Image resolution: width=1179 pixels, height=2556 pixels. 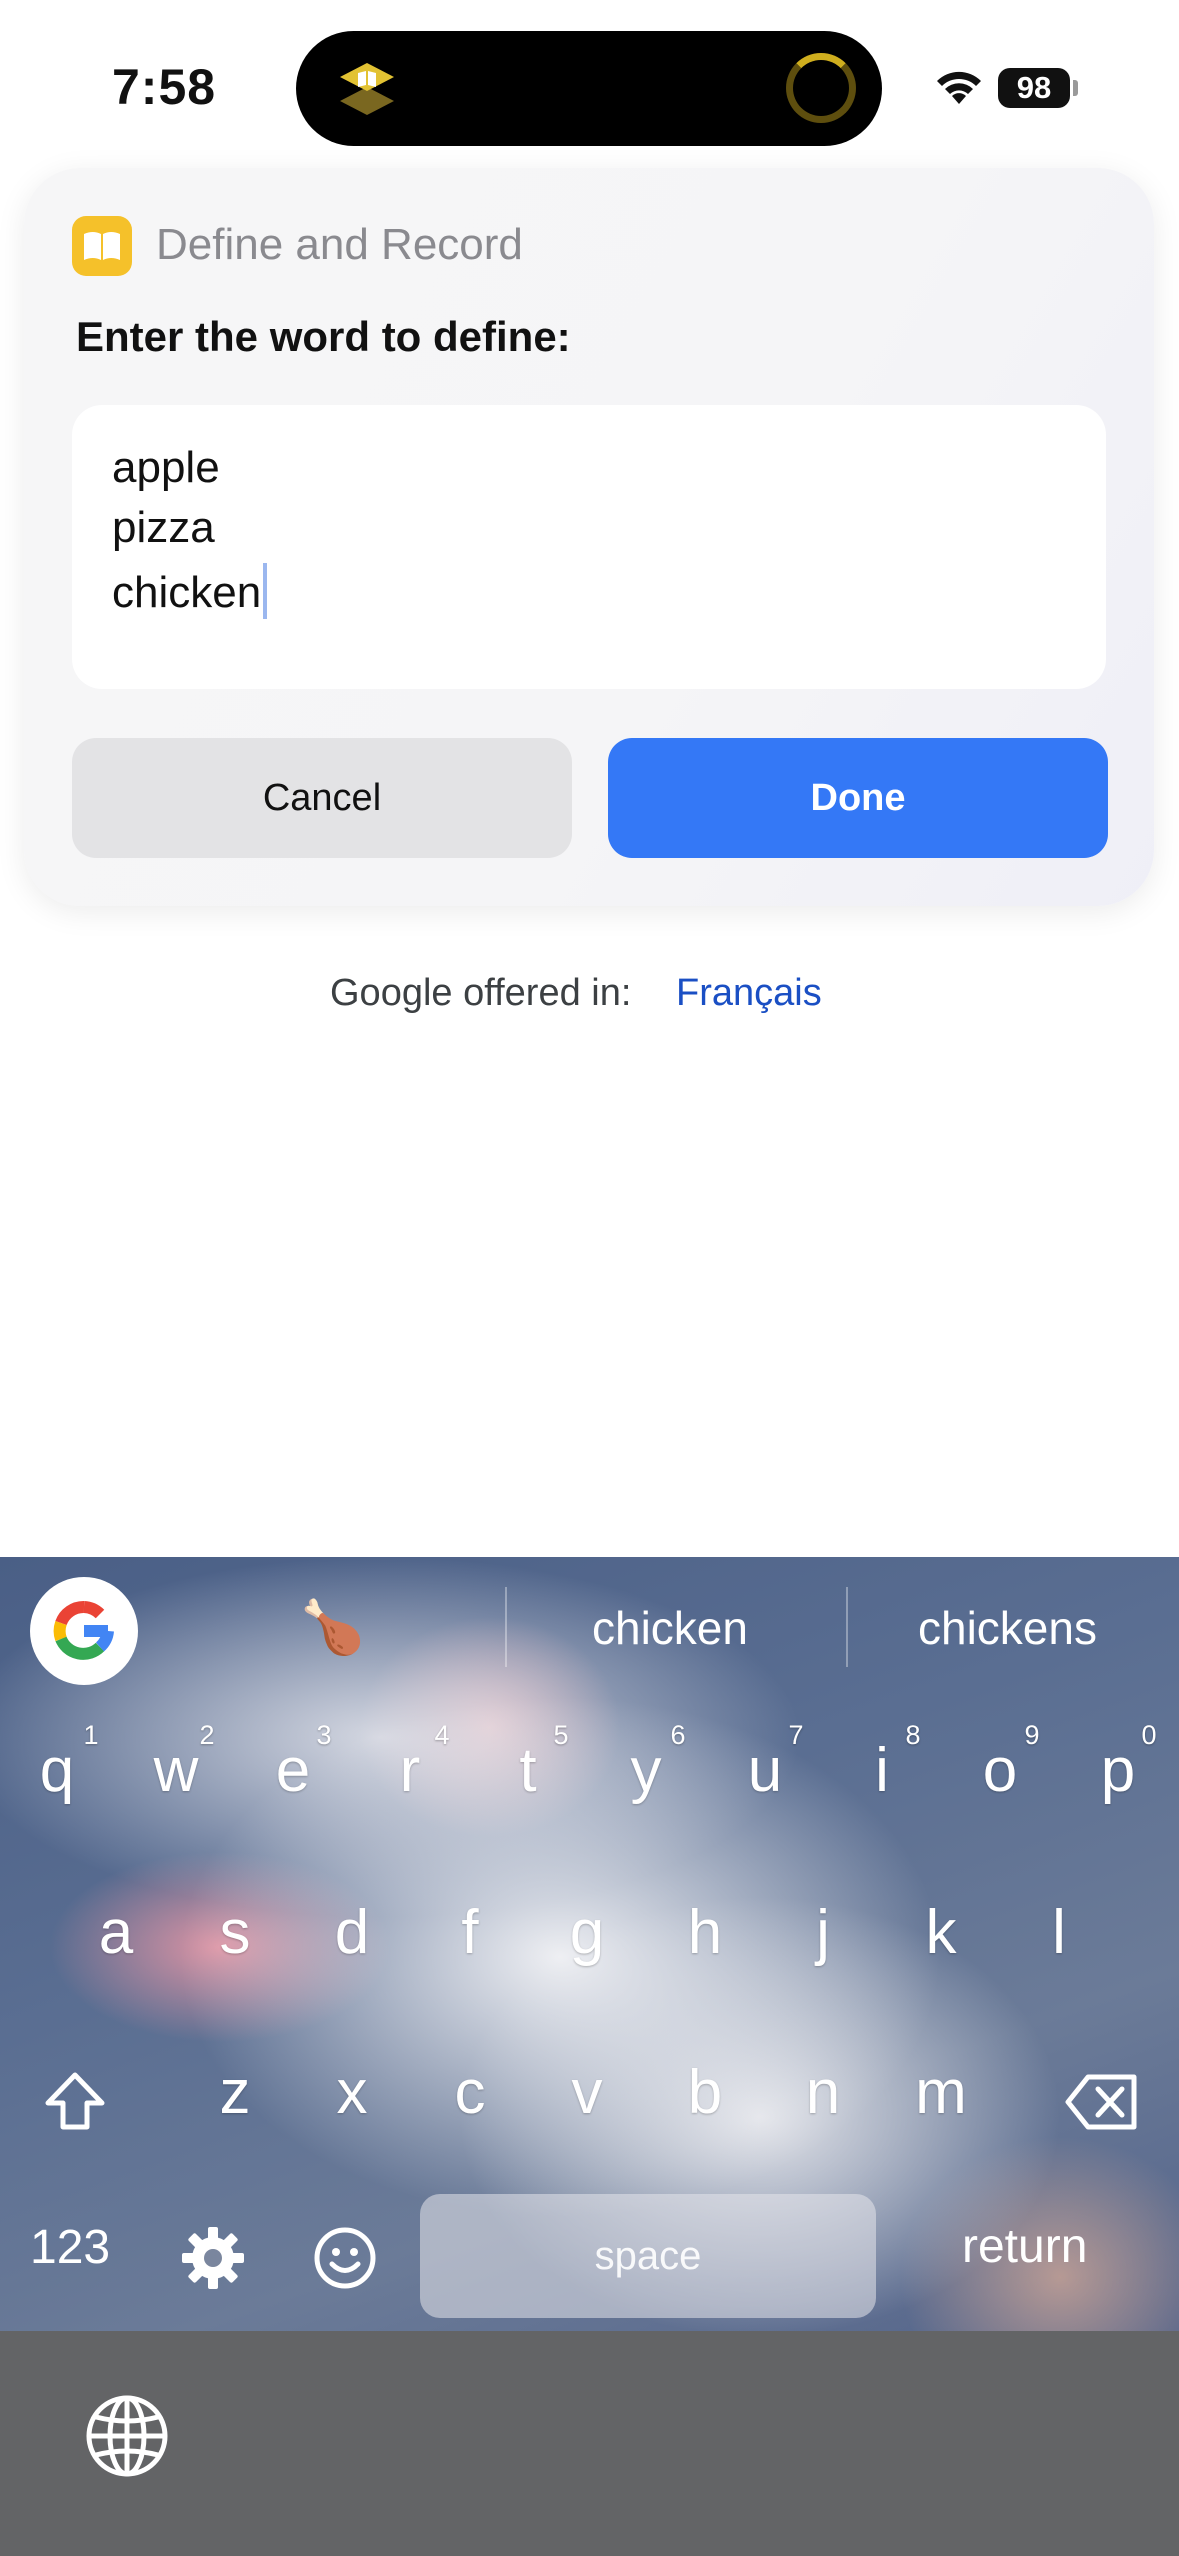 I want to click on key-hint: 5, so click(x=561, y=1735).